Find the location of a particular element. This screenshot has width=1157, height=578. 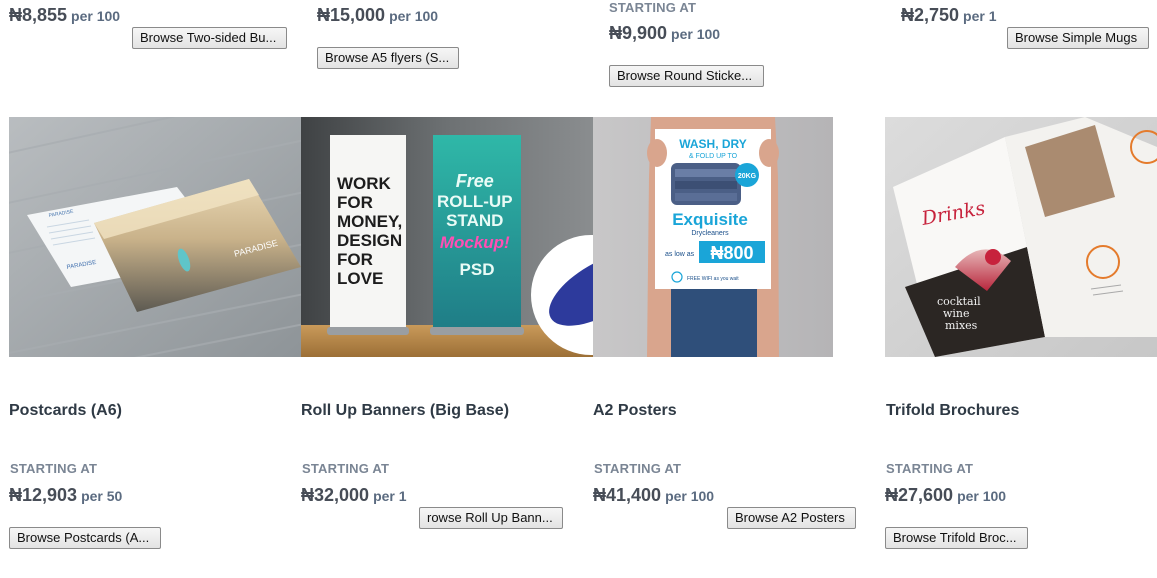

price-label: ₦8,855 per 100 is located at coordinates (65, 15).